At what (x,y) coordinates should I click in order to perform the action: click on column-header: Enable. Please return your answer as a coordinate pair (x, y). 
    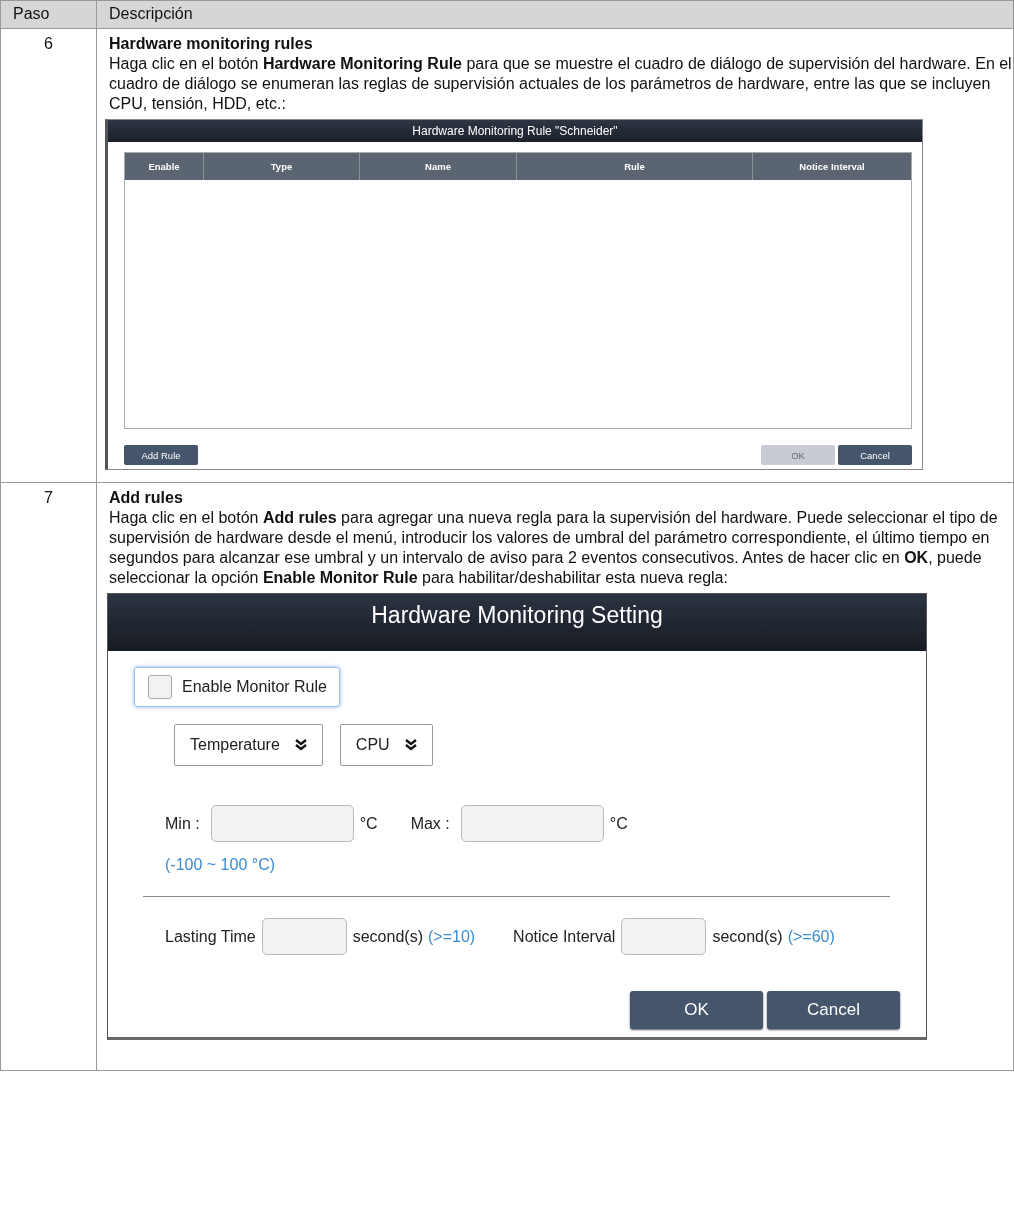
    Looking at the image, I should click on (164, 166).